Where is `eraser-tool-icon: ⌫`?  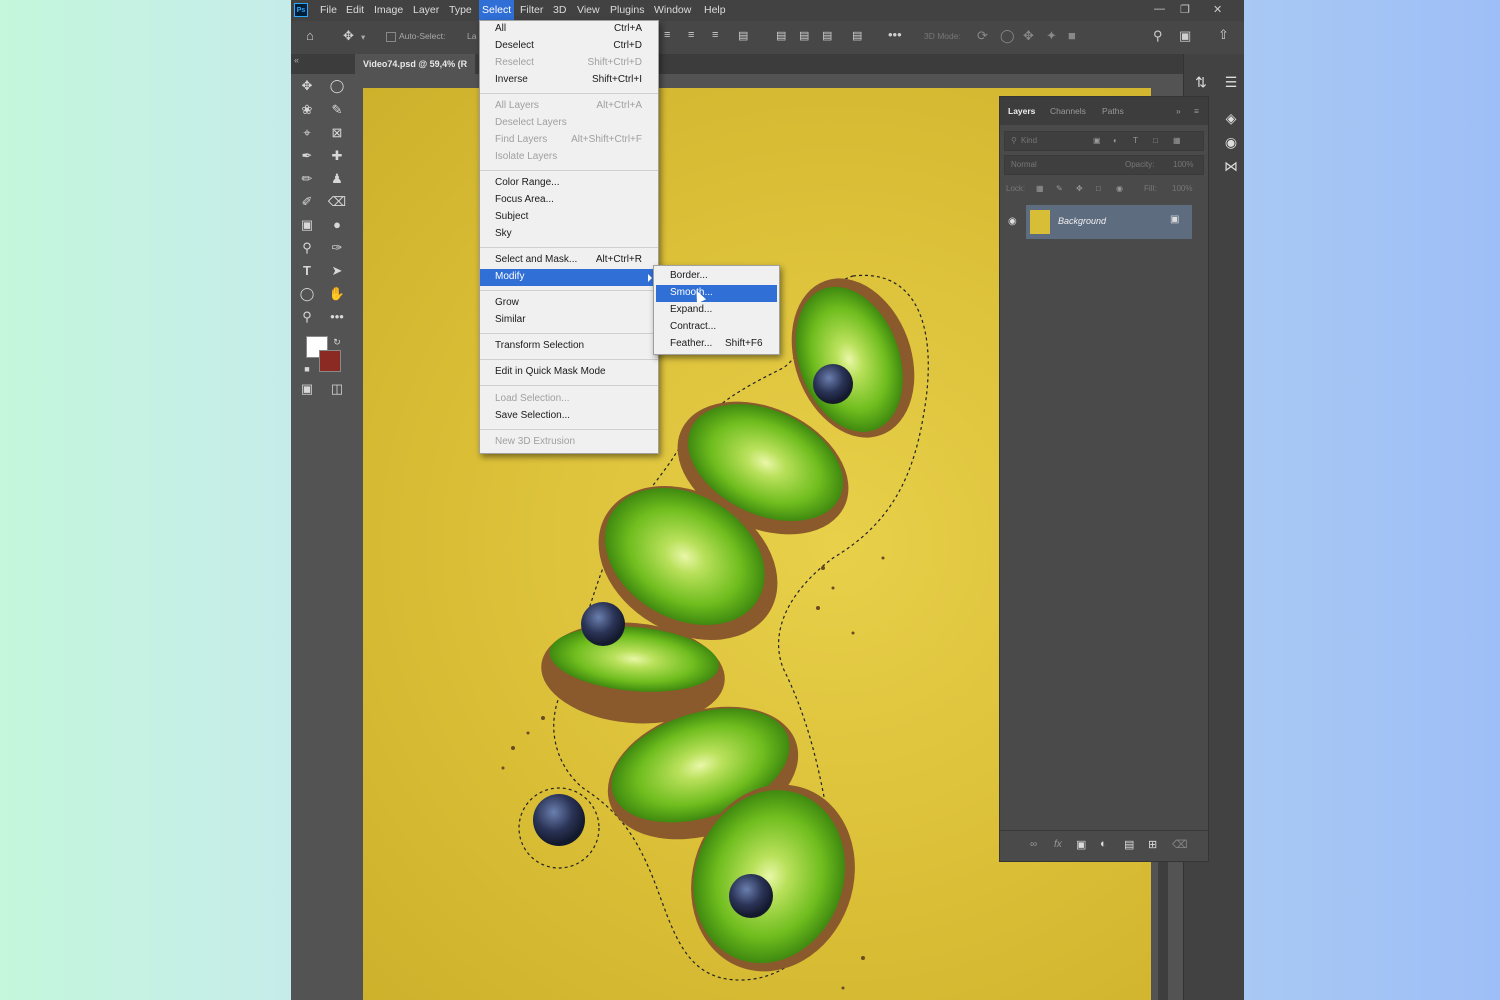 eraser-tool-icon: ⌫ is located at coordinates (337, 202).